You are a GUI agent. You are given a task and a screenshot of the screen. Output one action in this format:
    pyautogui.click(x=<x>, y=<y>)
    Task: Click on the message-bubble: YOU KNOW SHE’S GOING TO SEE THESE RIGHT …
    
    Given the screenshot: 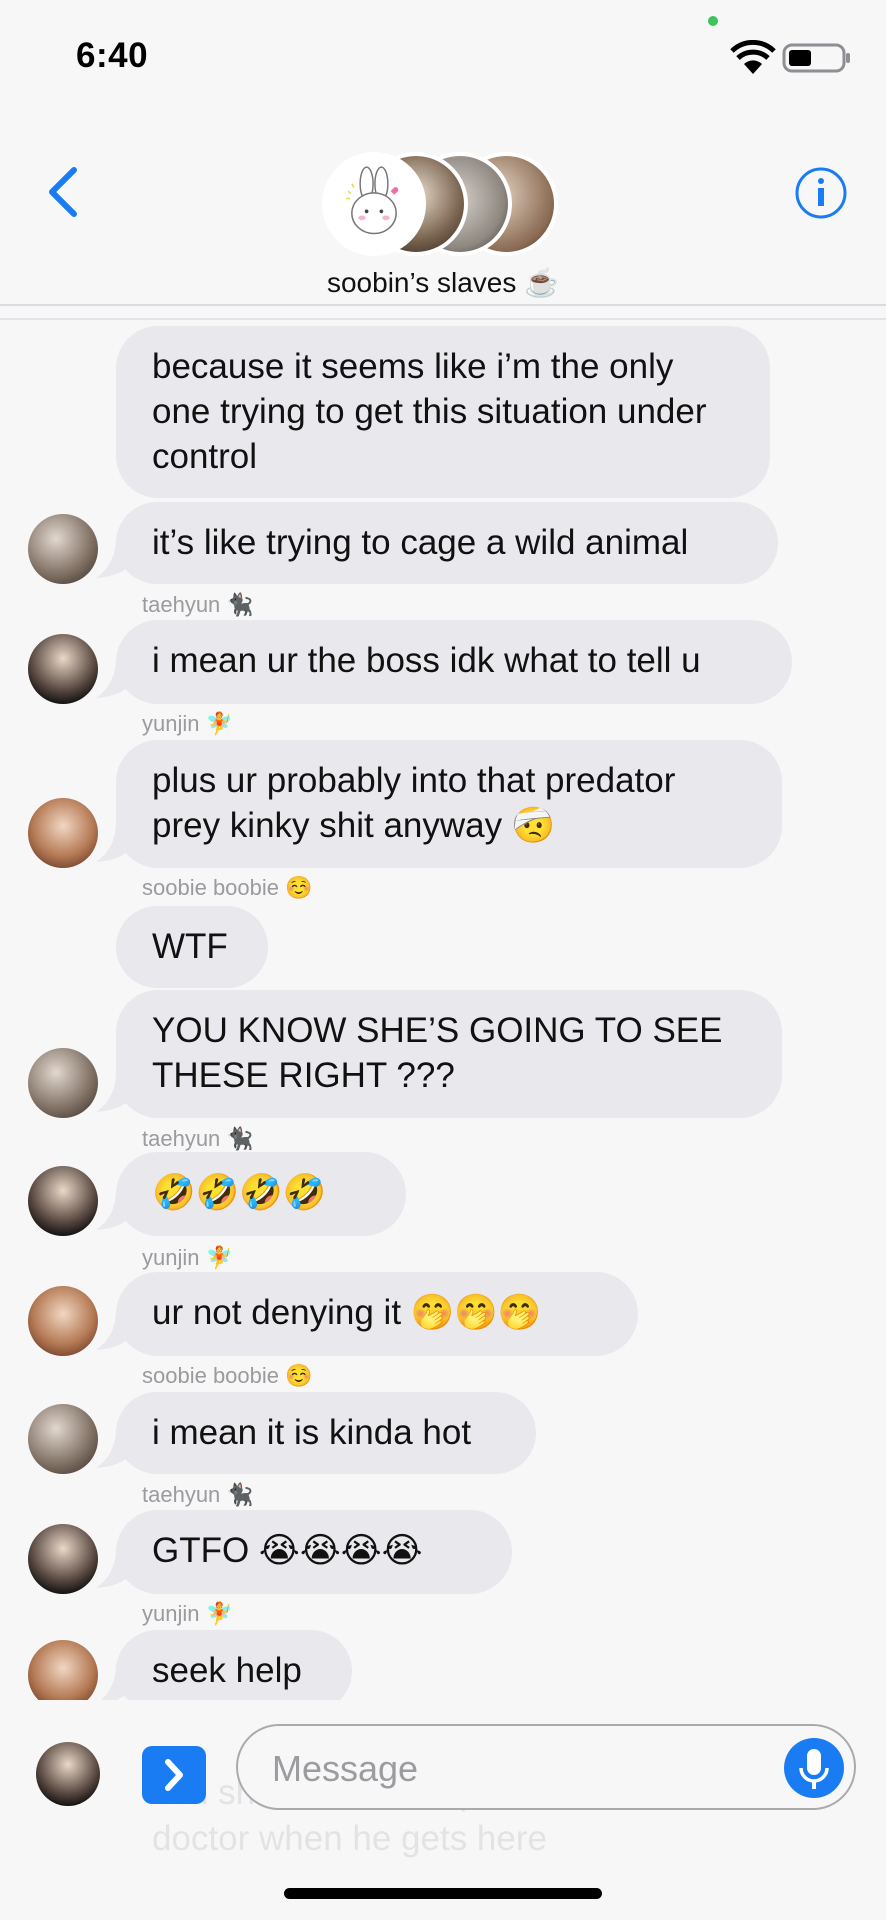 What is the action you would take?
    pyautogui.click(x=449, y=1054)
    